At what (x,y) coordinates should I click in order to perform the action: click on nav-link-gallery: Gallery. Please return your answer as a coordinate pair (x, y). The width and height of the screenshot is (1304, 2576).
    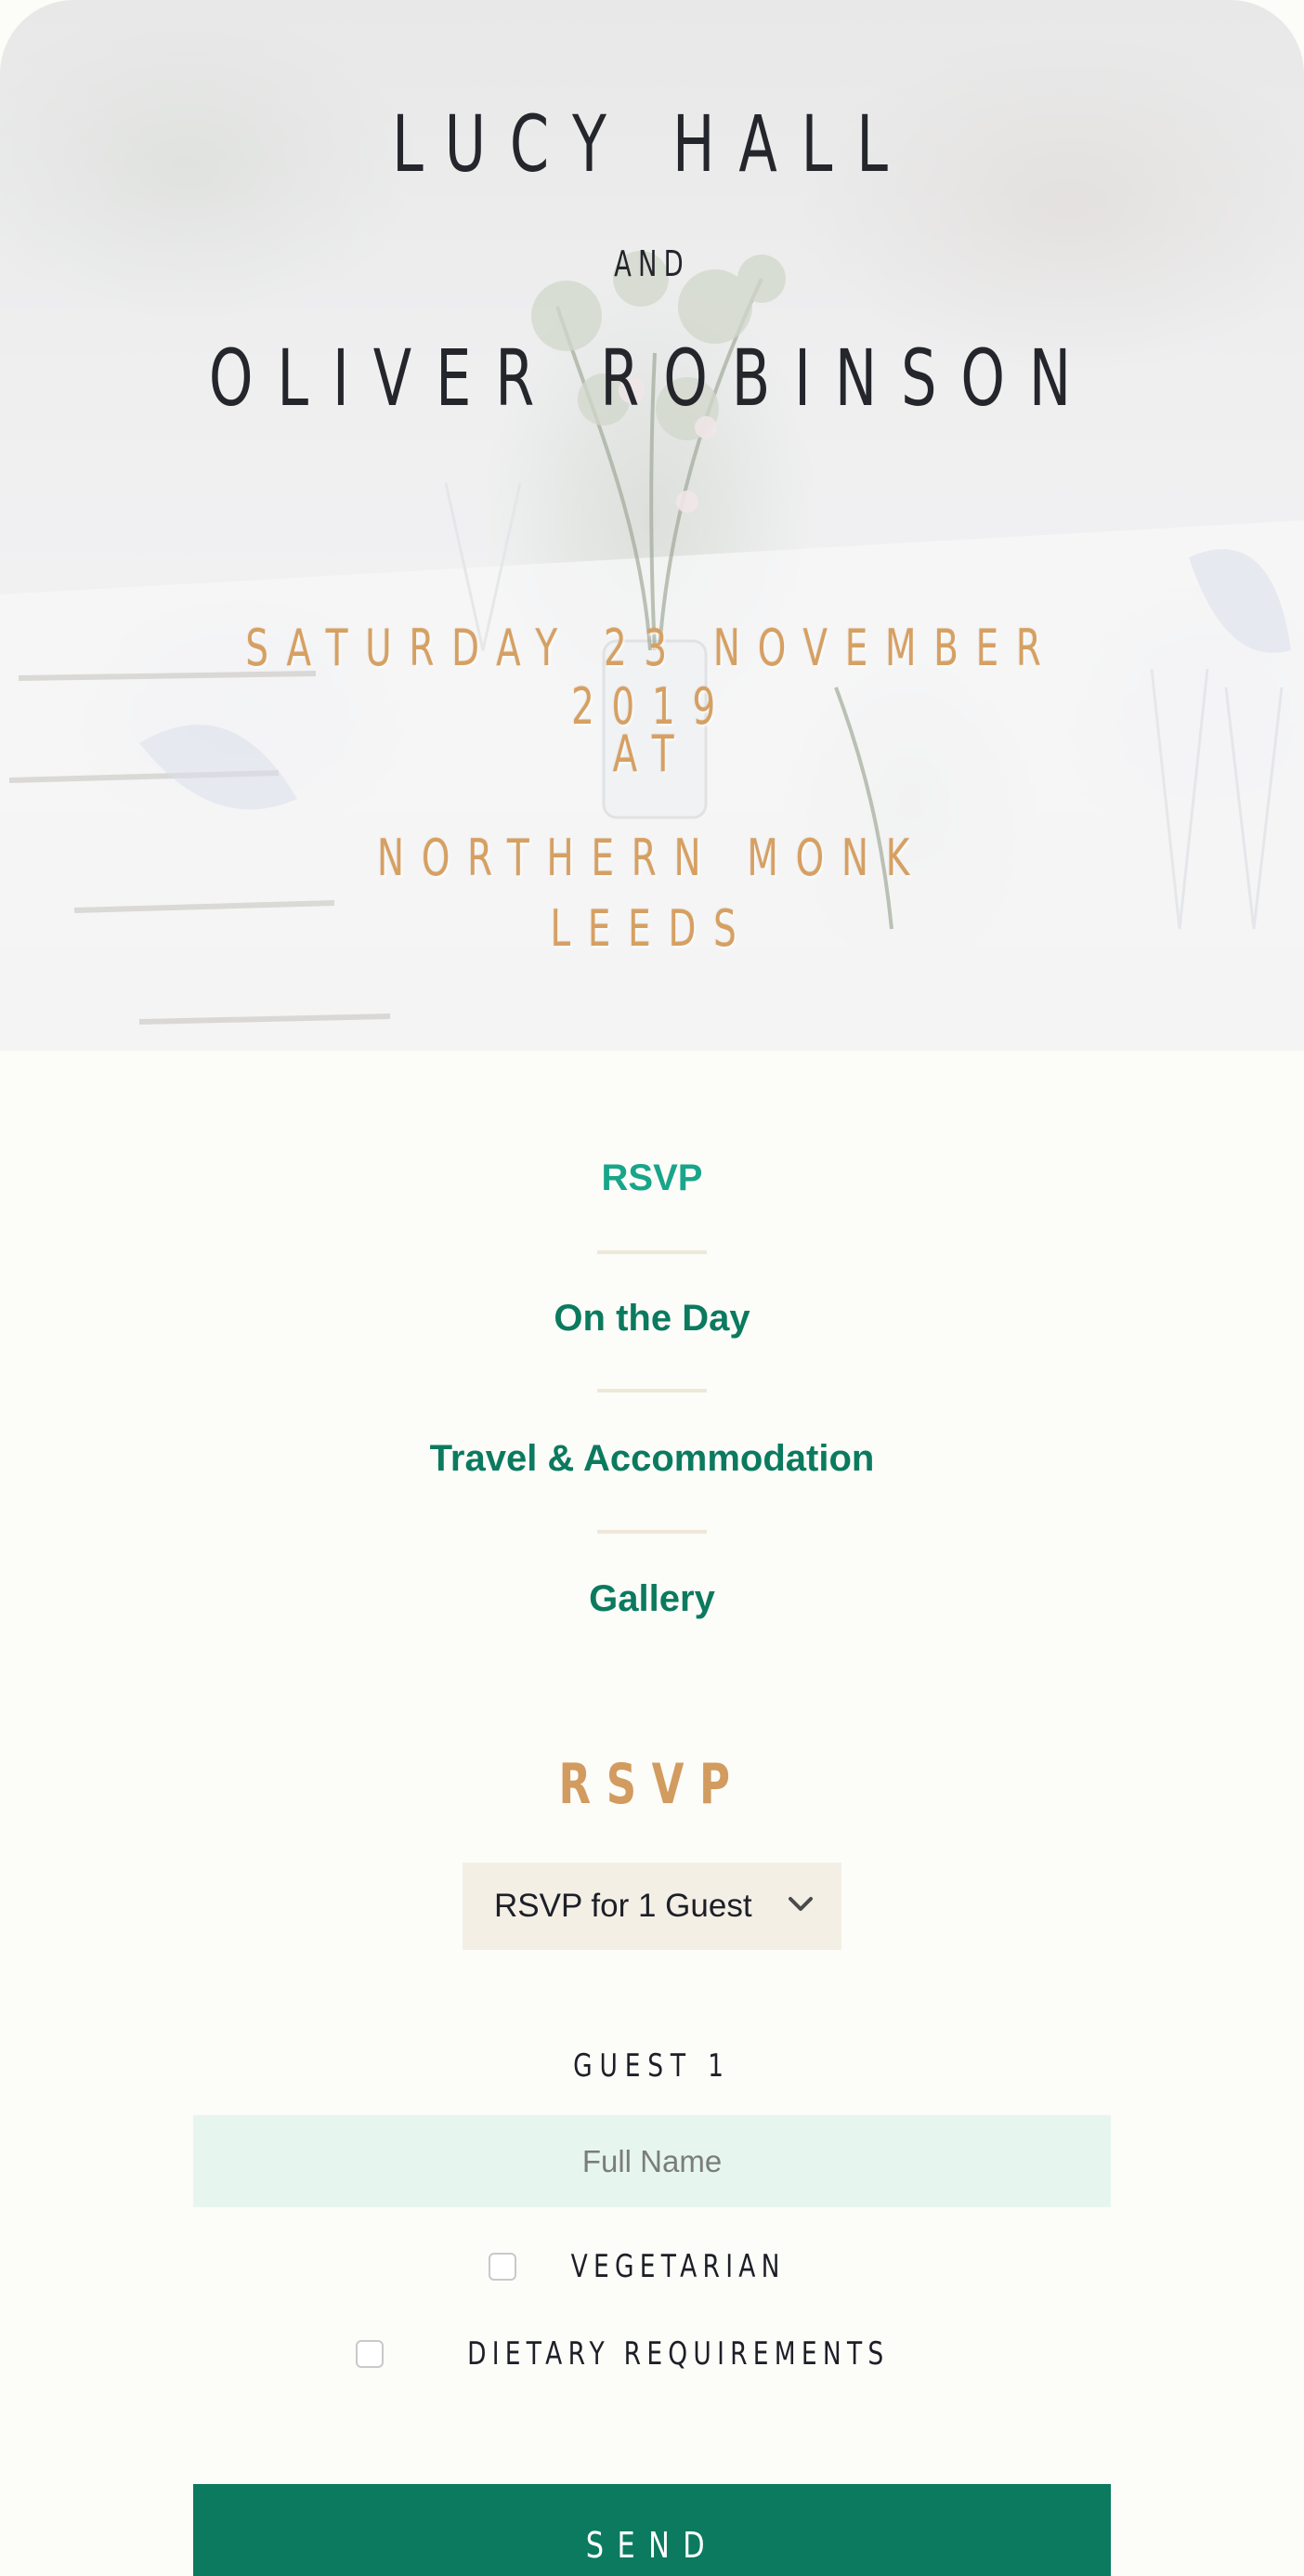
    Looking at the image, I should click on (652, 1599).